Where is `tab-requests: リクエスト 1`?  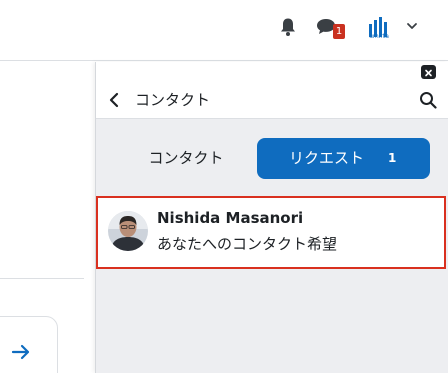 tab-requests: リクエスト 1 is located at coordinates (343, 158).